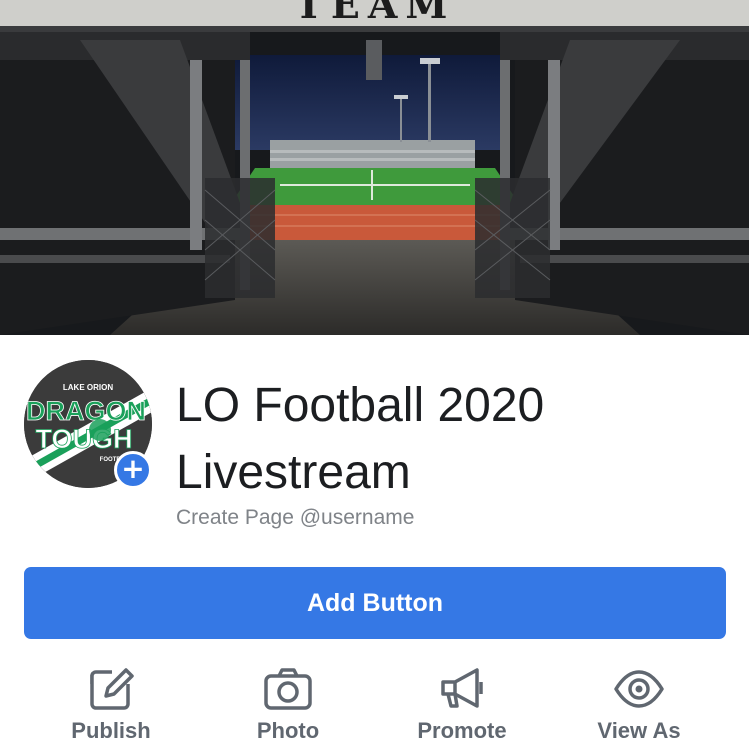  I want to click on view-as-label: View As, so click(639, 730).